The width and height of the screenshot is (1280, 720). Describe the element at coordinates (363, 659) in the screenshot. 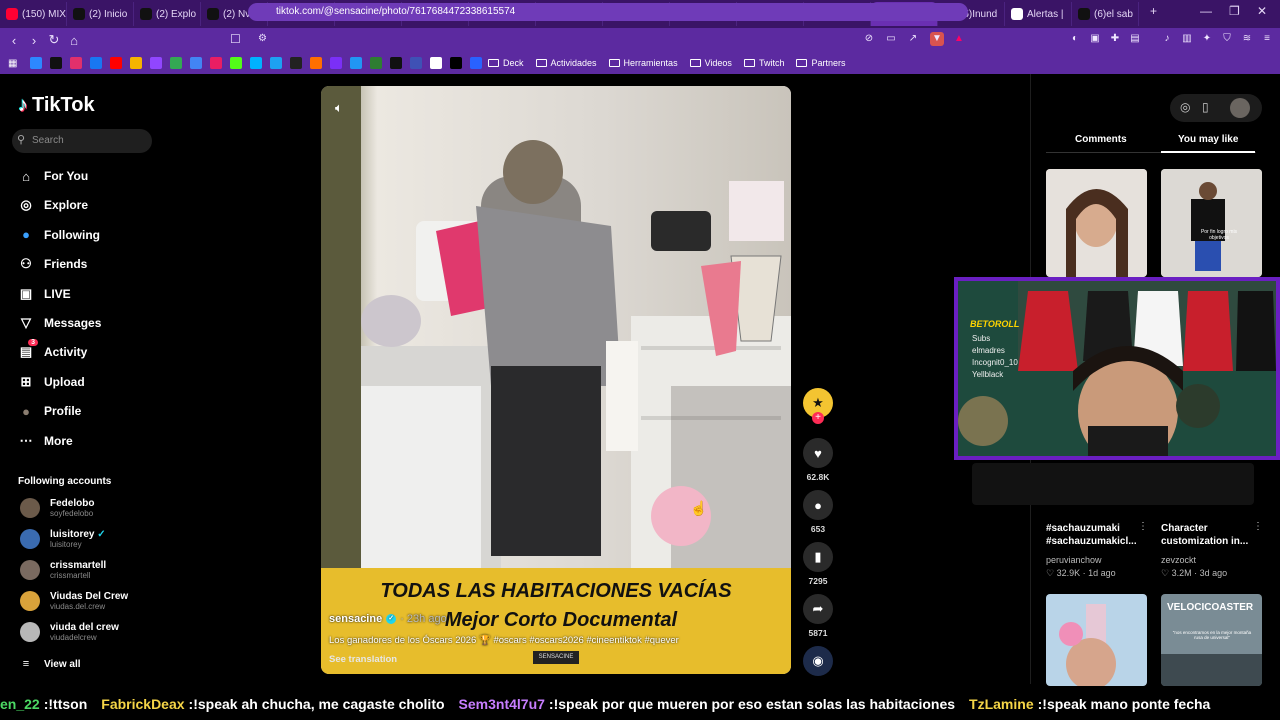

I see `see-translation-link: See translation` at that location.